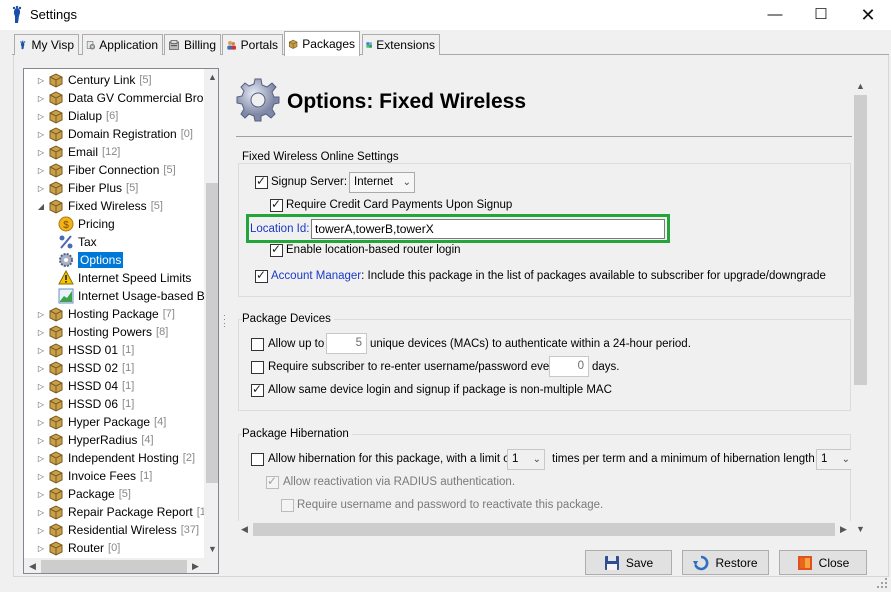 Image resolution: width=891 pixels, height=592 pixels. I want to click on tree-item: ▷ Dialup [6], so click(71, 116).